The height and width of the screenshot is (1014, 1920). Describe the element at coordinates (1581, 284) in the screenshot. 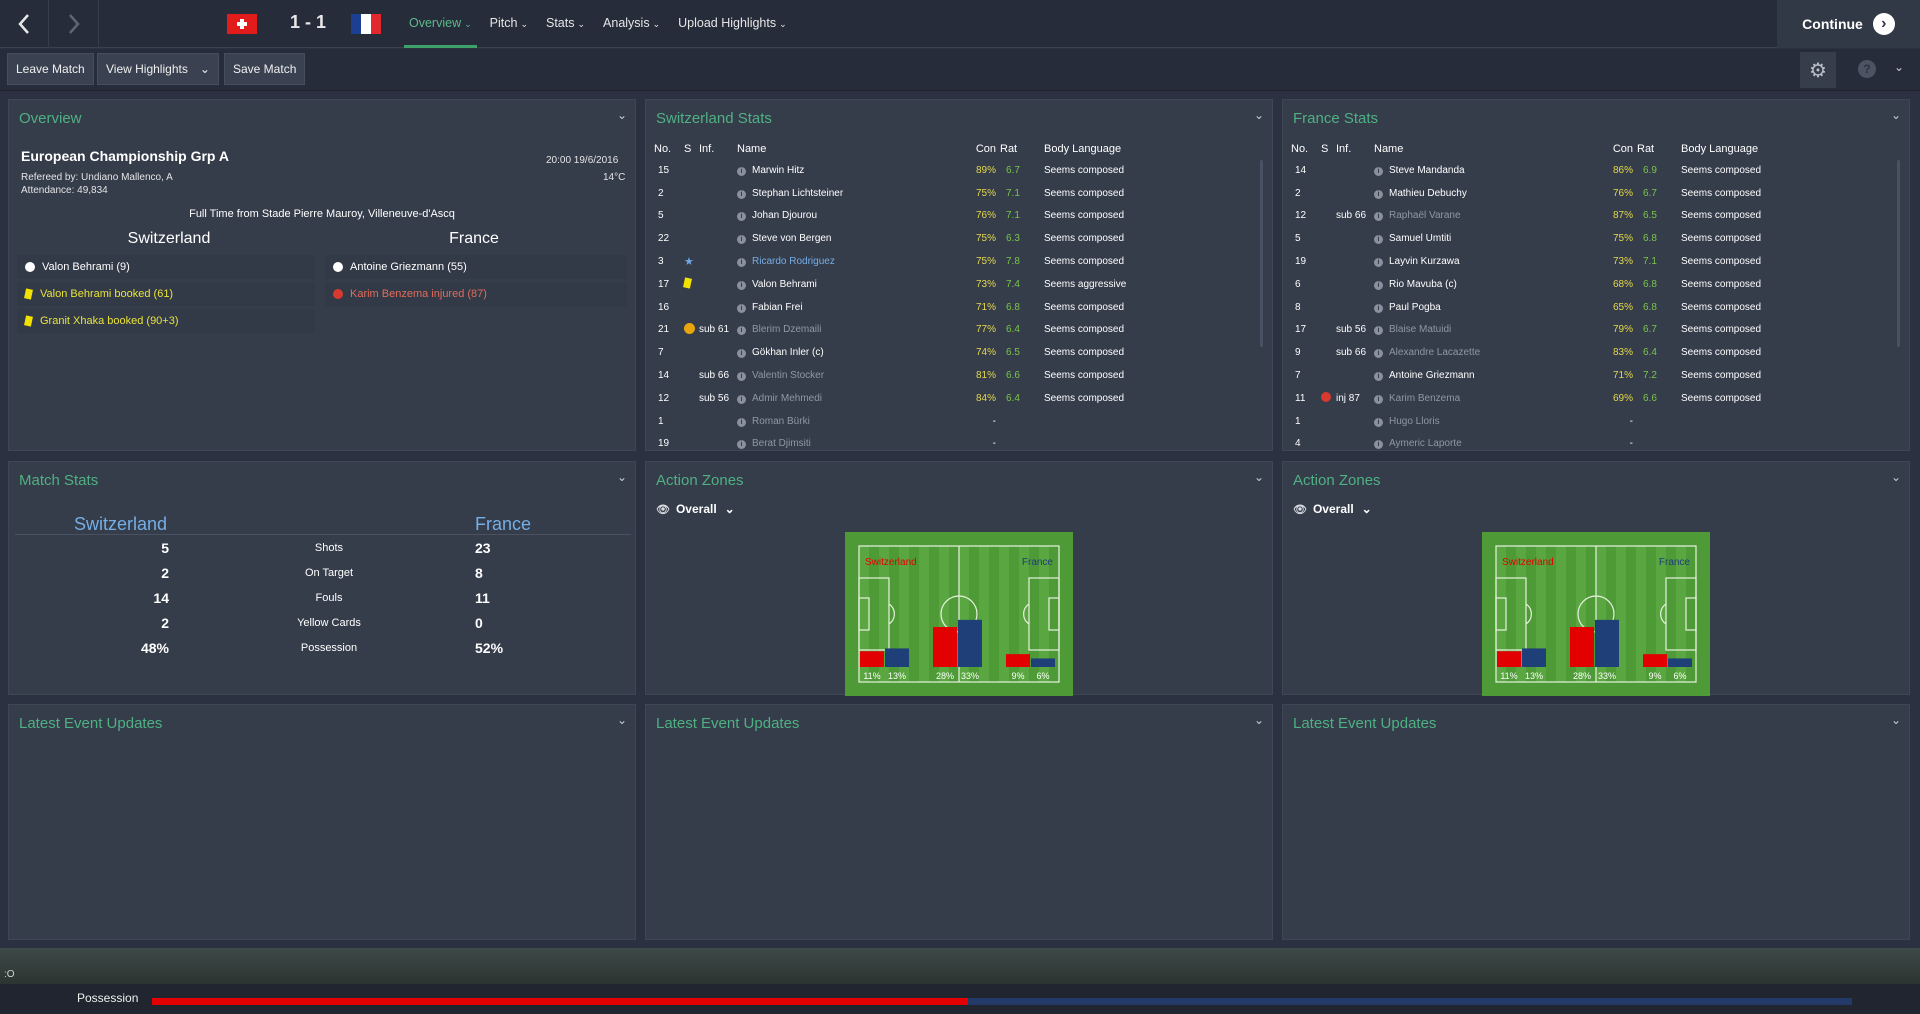

I see `table-row: 6 i Rio Mavuba (c) 68% 6.8 Seems composed` at that location.